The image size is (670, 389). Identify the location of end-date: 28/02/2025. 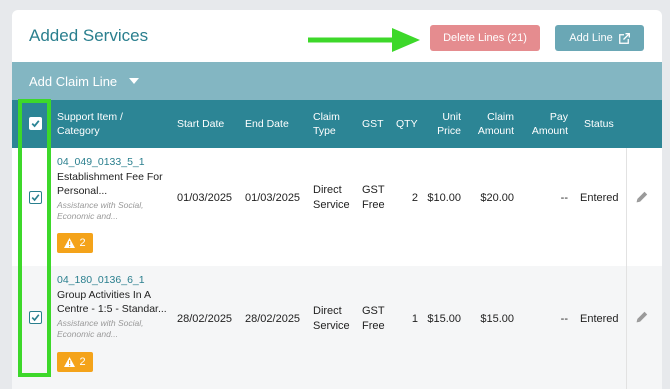
(273, 318).